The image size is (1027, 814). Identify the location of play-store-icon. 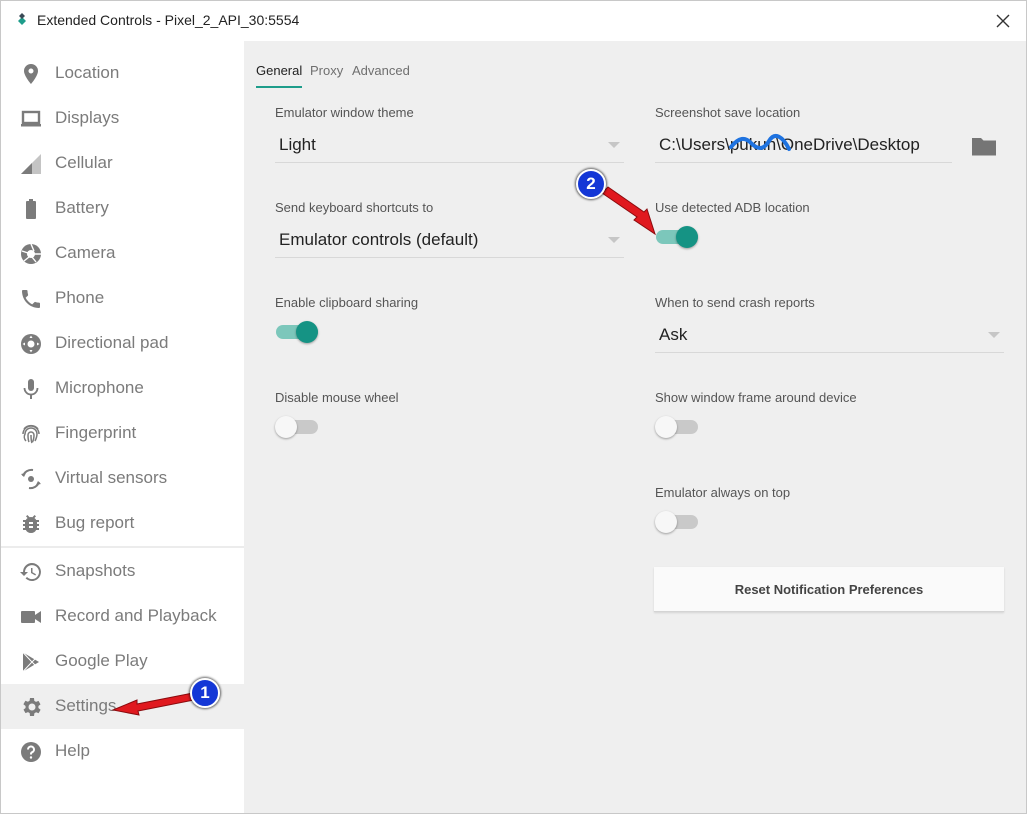
(30, 662).